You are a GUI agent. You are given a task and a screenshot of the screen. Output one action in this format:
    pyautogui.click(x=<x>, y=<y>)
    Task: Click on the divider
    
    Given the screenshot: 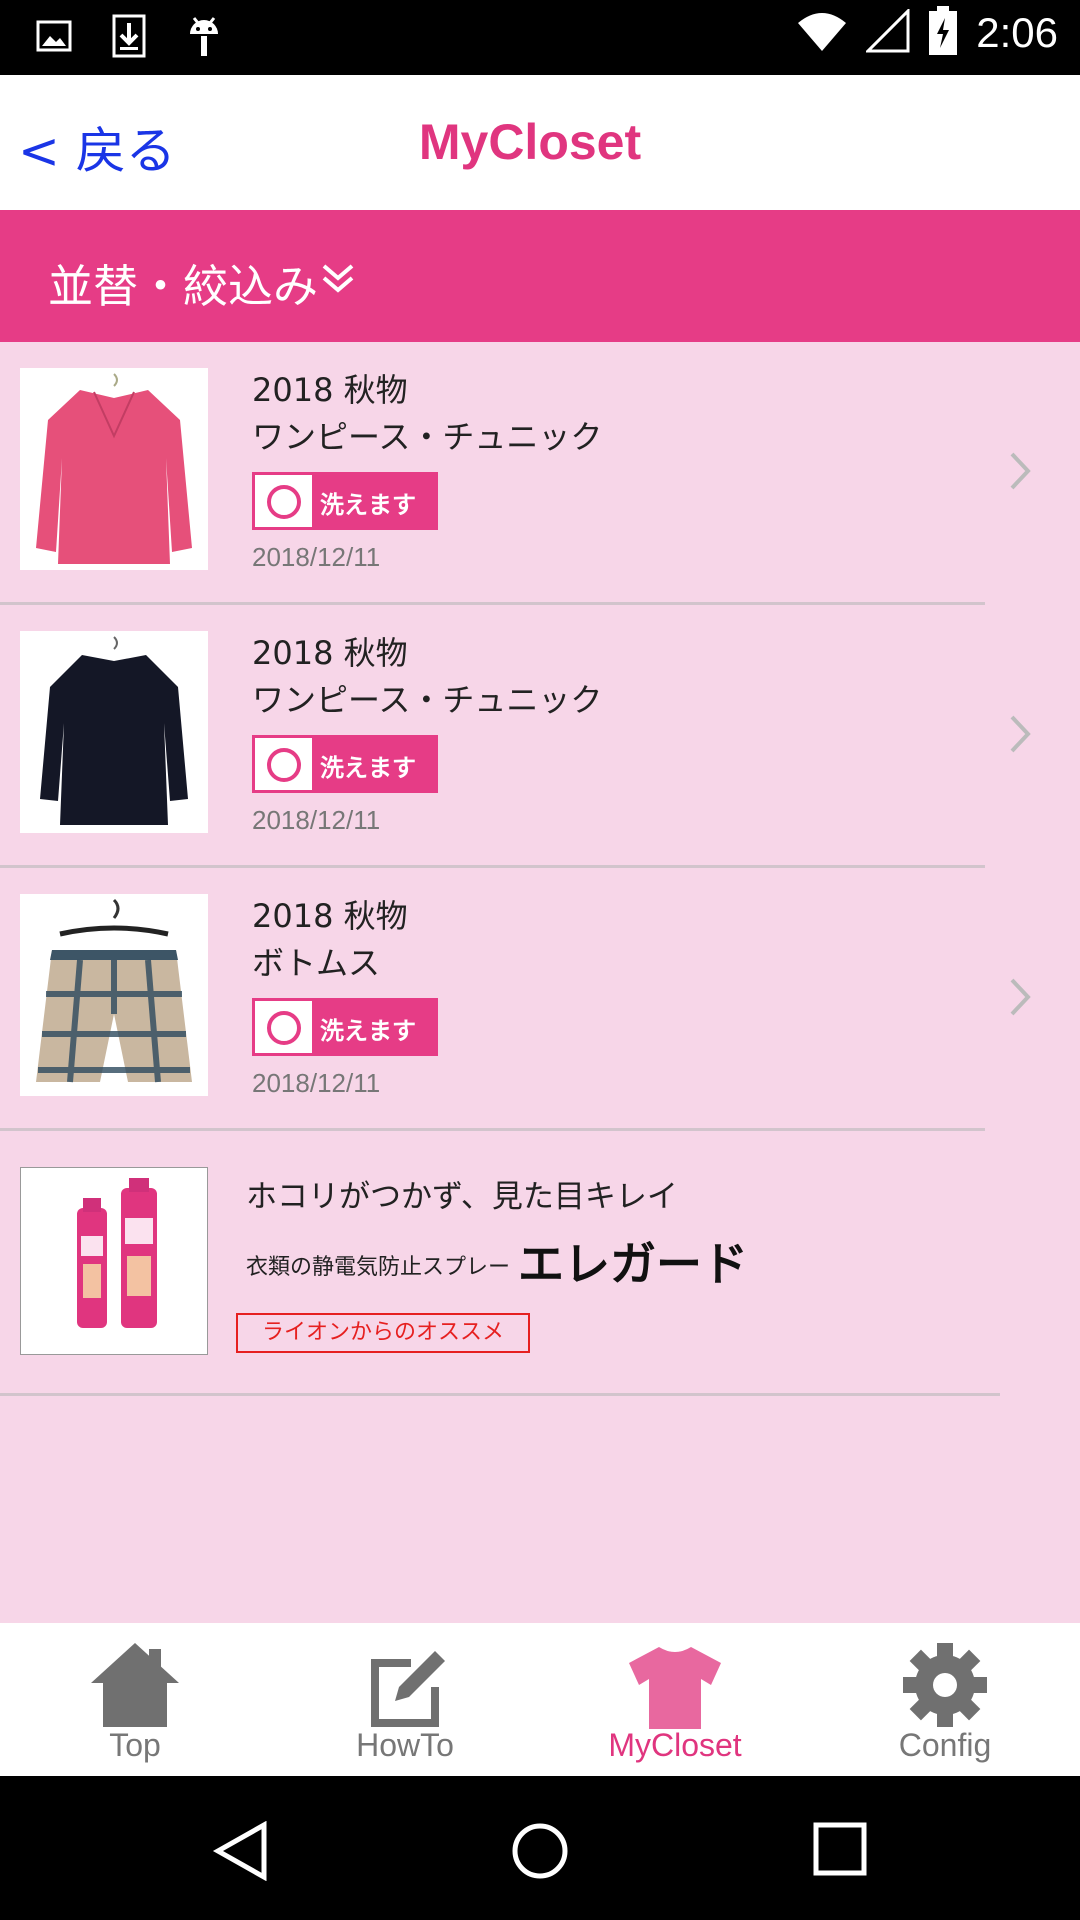 What is the action you would take?
    pyautogui.click(x=500, y=1394)
    